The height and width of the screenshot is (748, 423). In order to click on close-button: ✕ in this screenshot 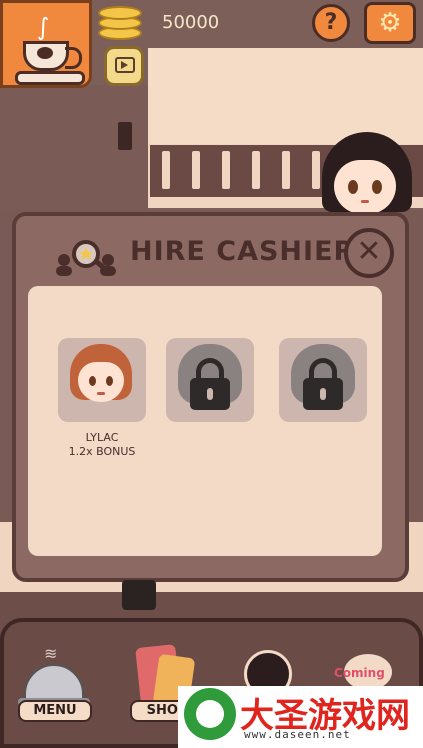, I will do `click(369, 253)`.